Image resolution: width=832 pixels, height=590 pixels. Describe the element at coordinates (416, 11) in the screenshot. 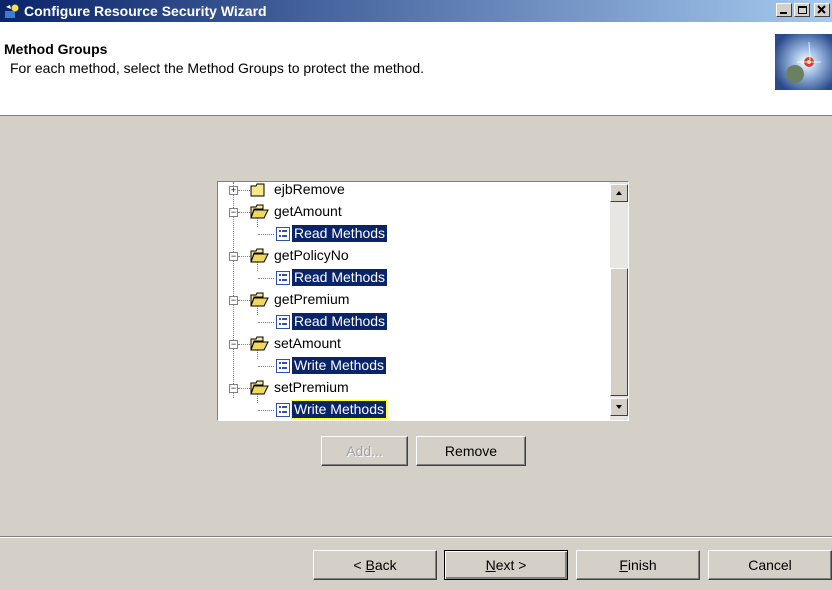

I see `window-titlebar: Configure Resource Security Wizard` at that location.